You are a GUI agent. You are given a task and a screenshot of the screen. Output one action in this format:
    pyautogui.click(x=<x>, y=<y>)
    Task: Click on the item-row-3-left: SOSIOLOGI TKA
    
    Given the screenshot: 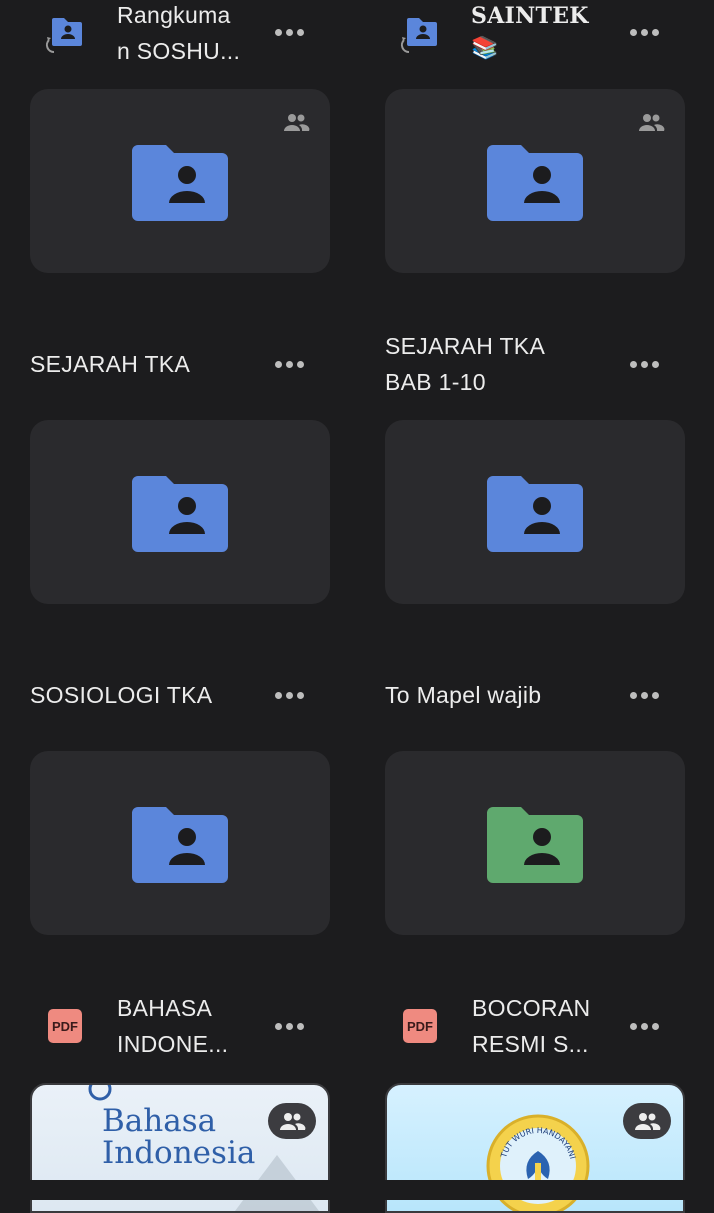 What is the action you would take?
    pyautogui.click(x=180, y=696)
    